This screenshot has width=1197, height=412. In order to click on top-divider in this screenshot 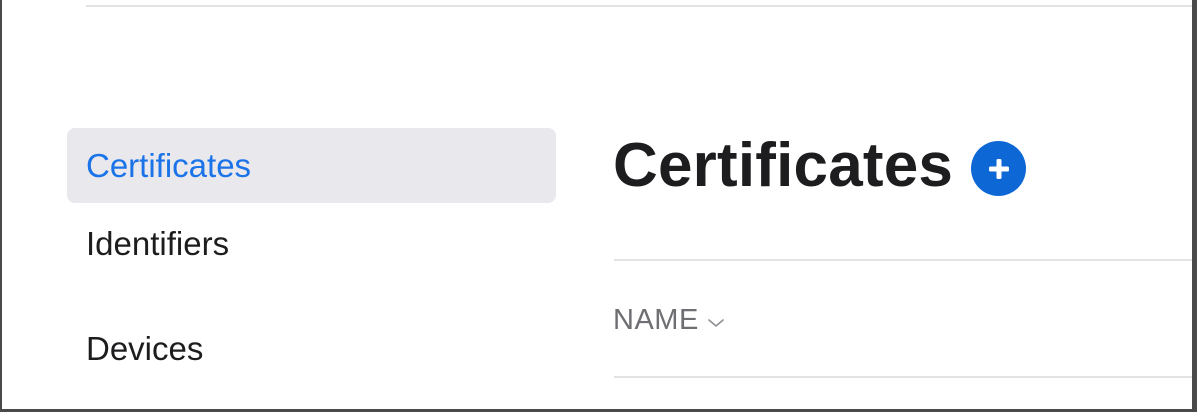, I will do `click(639, 6)`.